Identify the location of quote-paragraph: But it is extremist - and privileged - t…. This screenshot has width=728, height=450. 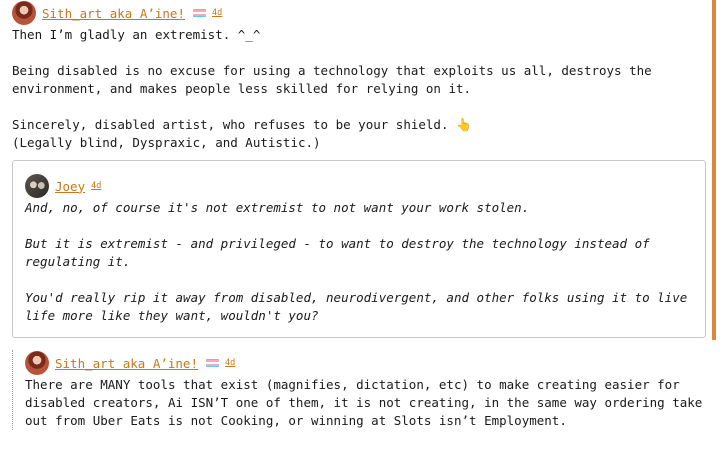
(341, 252).